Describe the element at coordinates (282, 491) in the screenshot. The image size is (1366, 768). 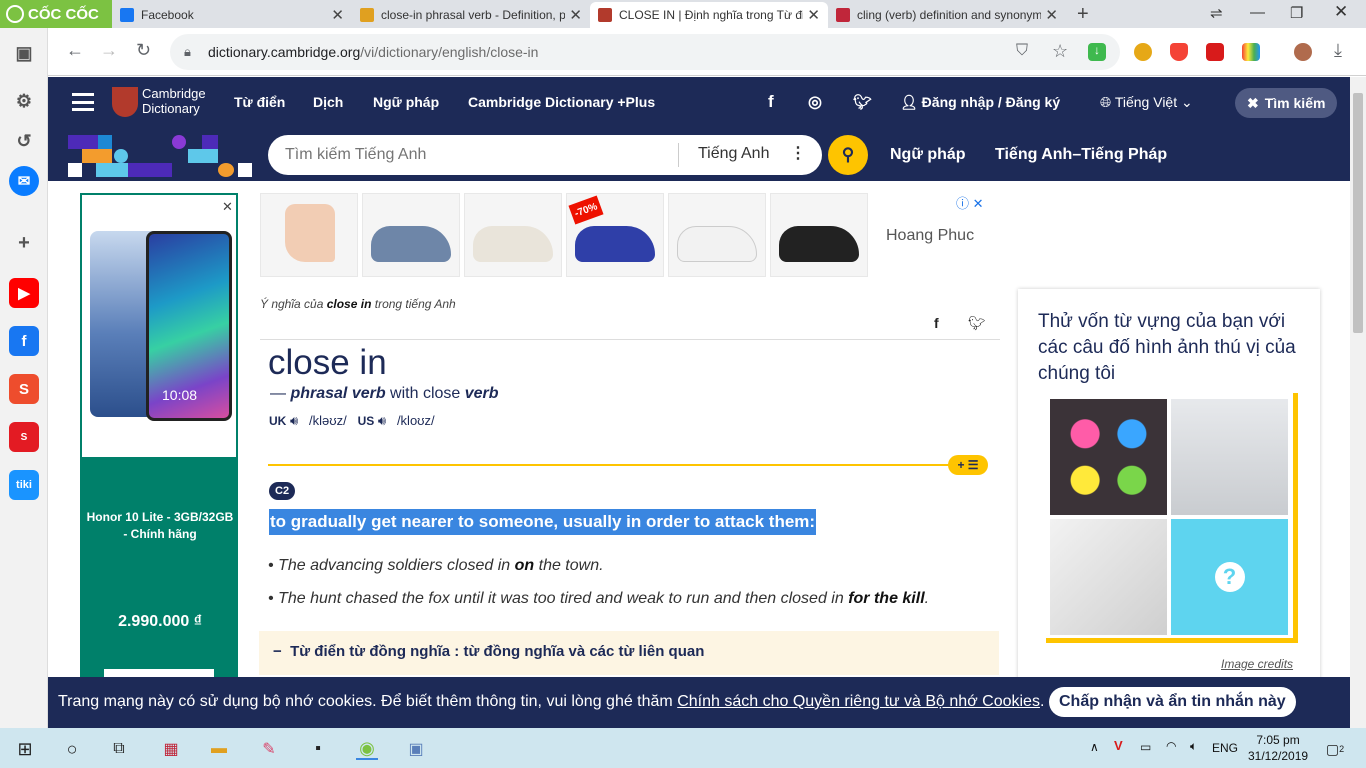
I see `level-badge: C2` at that location.